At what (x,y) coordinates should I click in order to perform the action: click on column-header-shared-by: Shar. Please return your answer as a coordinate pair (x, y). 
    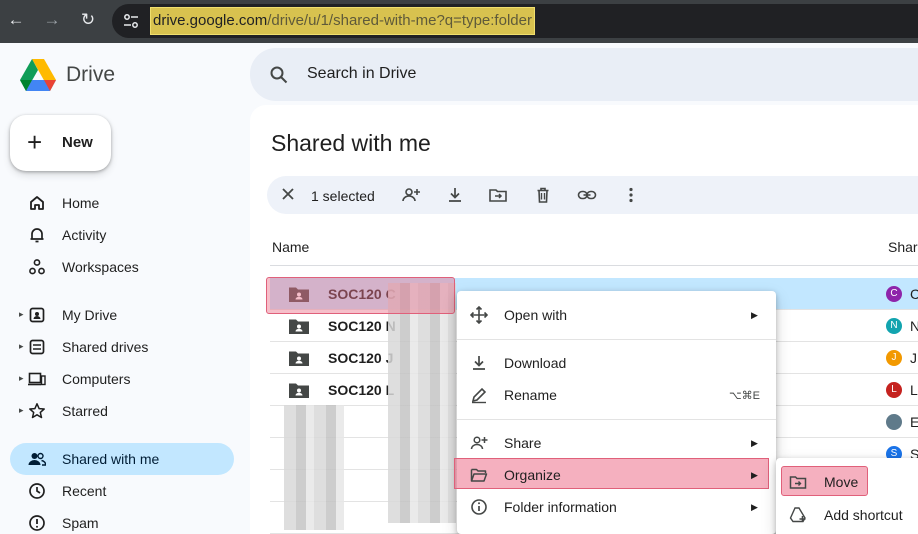
    Looking at the image, I should click on (903, 247).